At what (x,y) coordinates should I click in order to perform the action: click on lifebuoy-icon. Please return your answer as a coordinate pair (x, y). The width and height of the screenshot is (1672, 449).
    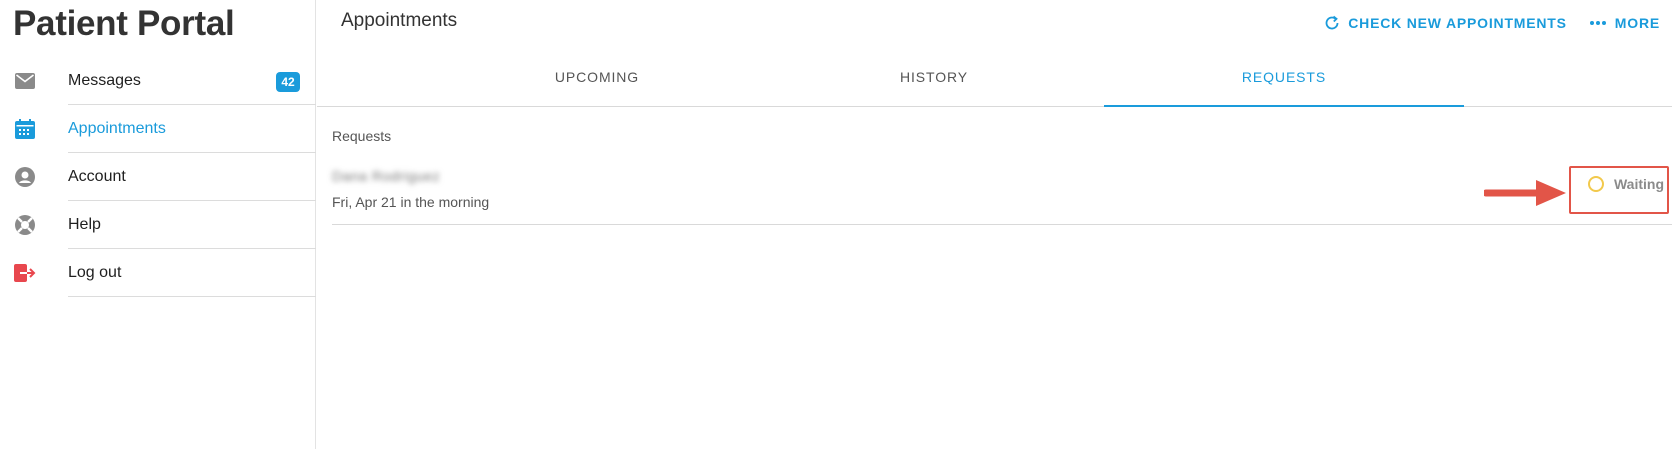
    Looking at the image, I should click on (25, 225).